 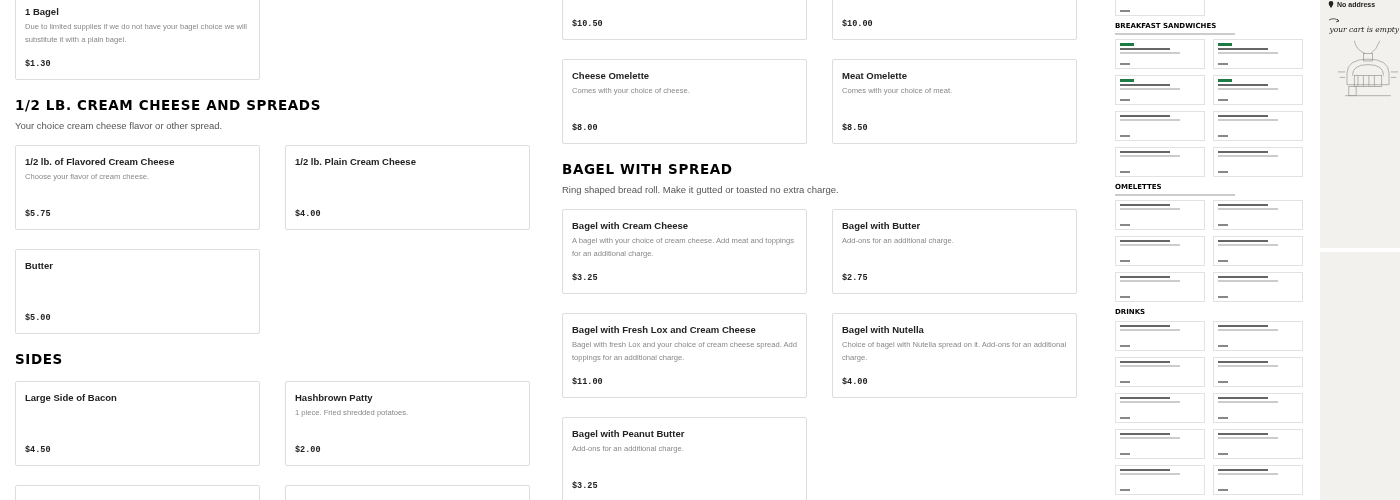 What do you see at coordinates (587, 24) in the screenshot?
I see `item-price: $10.50` at bounding box center [587, 24].